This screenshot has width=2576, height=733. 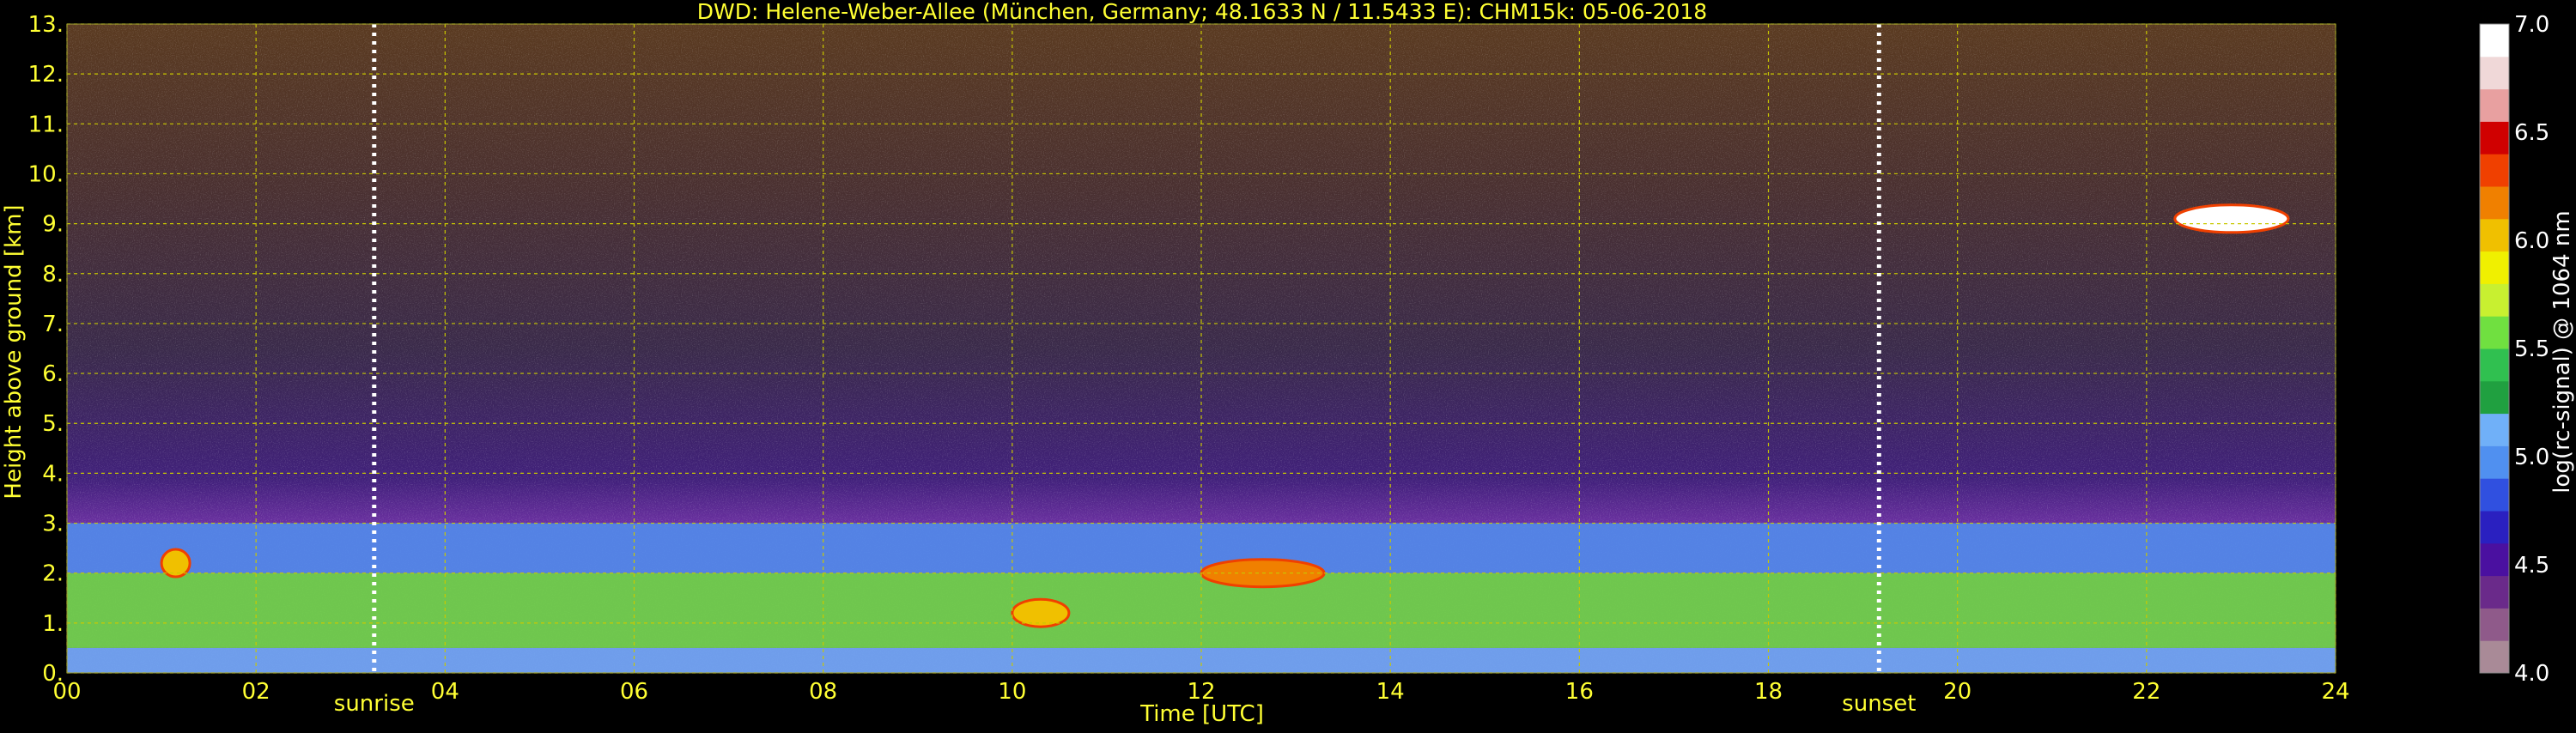 What do you see at coordinates (14, 351) in the screenshot?
I see `y-axis-label: Height above ground [km]` at bounding box center [14, 351].